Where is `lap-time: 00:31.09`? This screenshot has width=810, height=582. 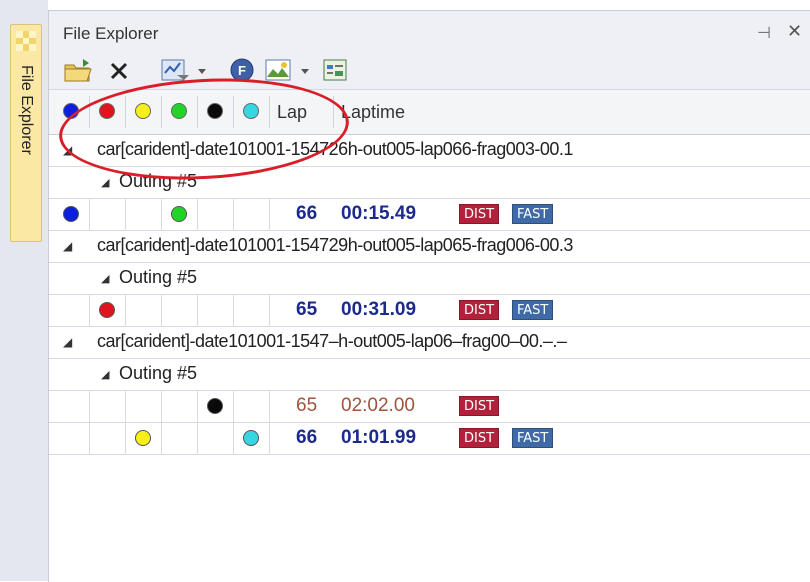
lap-time: 00:31.09 is located at coordinates (379, 309).